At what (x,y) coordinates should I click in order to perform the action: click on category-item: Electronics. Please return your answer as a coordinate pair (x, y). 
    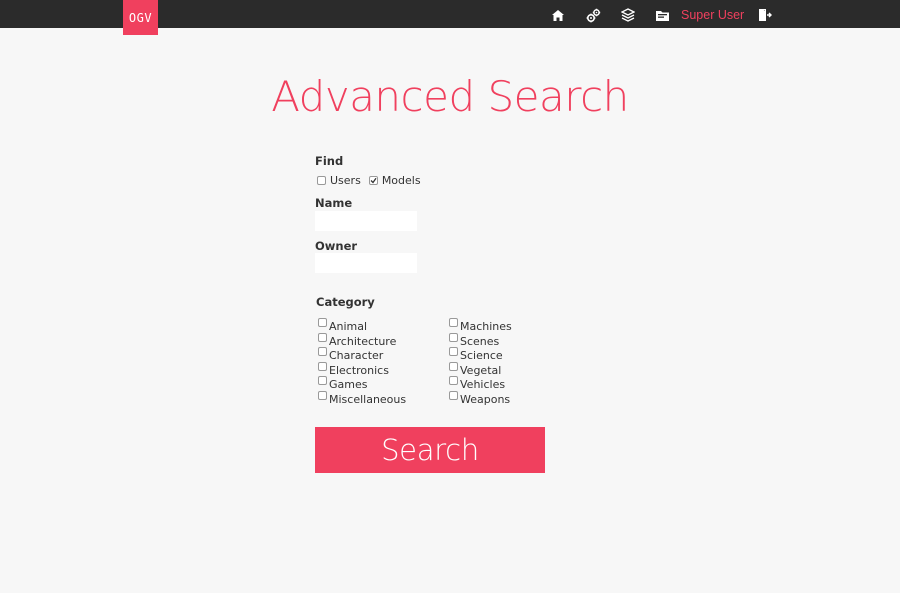
    Looking at the image, I should click on (362, 369).